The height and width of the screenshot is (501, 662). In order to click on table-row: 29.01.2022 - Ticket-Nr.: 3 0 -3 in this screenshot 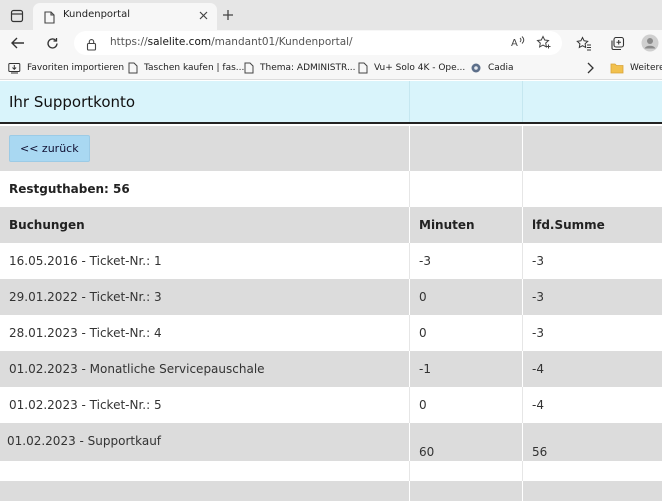, I will do `click(331, 297)`.